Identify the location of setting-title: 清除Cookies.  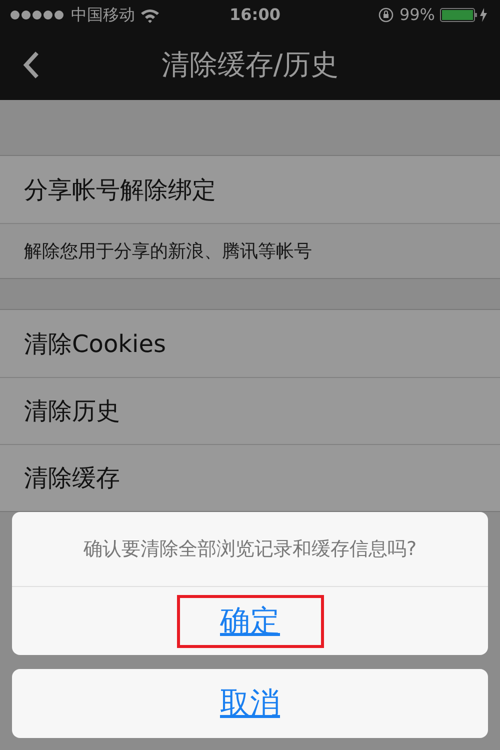
(95, 344).